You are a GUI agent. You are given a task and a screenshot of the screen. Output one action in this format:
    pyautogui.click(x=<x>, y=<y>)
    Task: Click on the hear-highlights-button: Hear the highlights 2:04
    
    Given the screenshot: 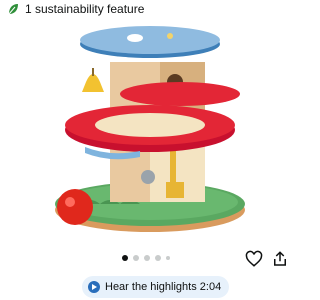 What is the action you would take?
    pyautogui.click(x=156, y=287)
    